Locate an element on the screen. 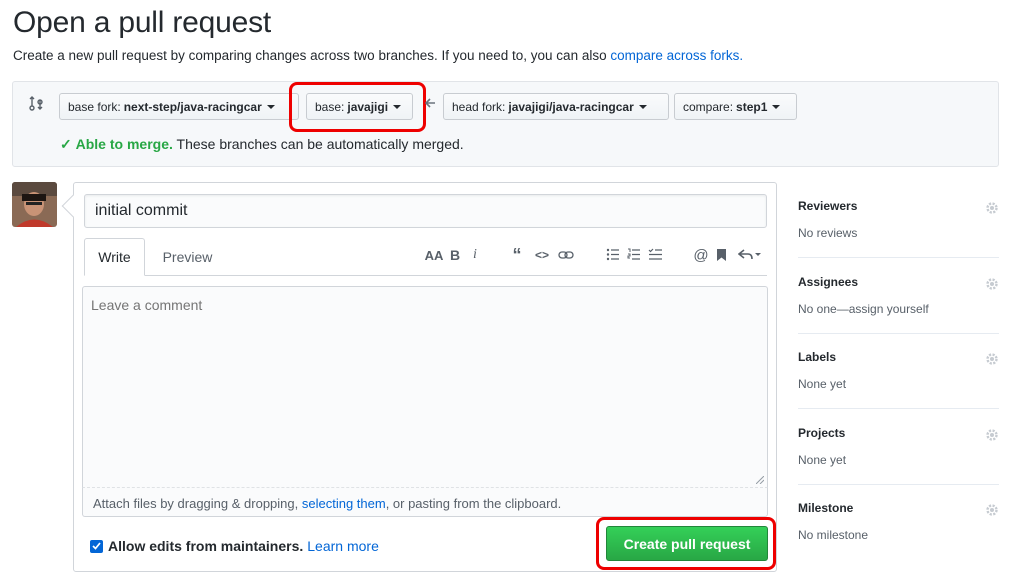 This screenshot has width=1021, height=575. italic-icon: i is located at coordinates (475, 255).